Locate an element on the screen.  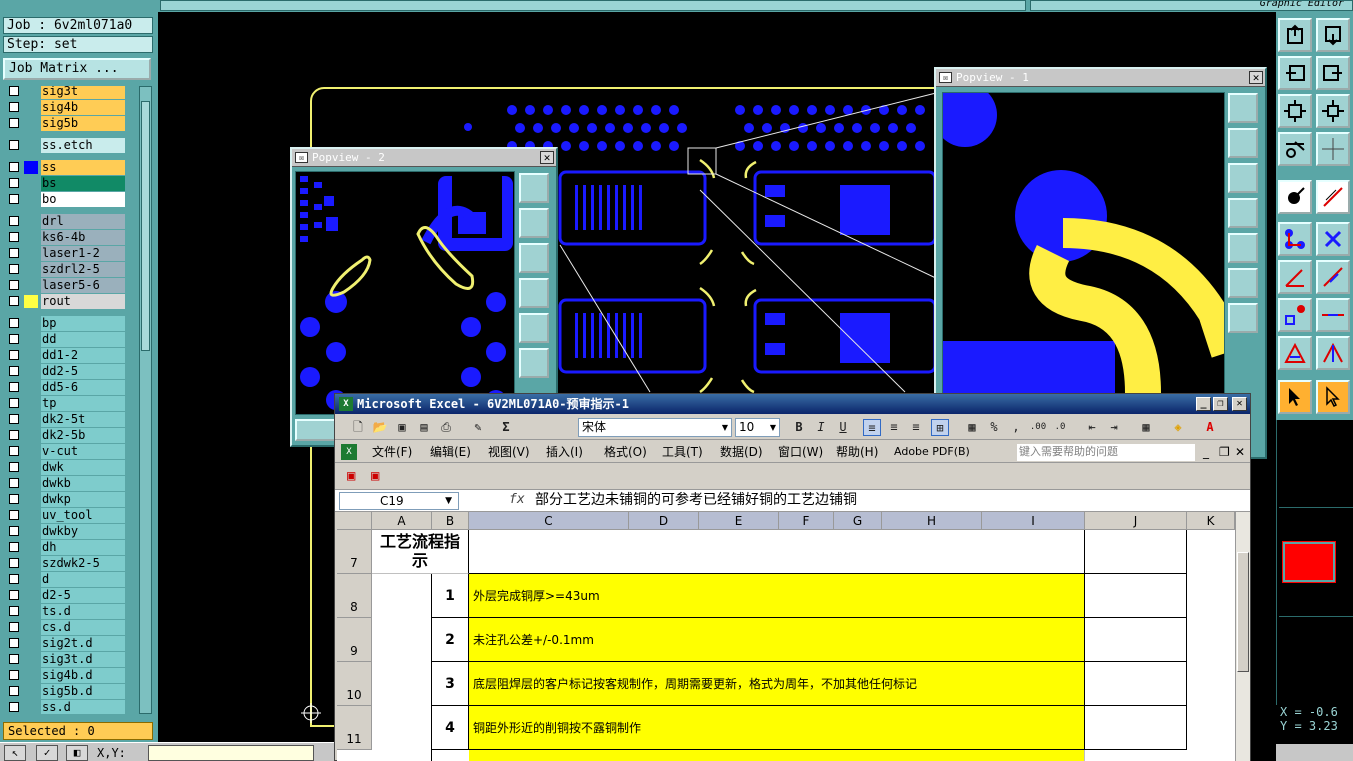
save-icon: ▣ is located at coordinates (402, 427).